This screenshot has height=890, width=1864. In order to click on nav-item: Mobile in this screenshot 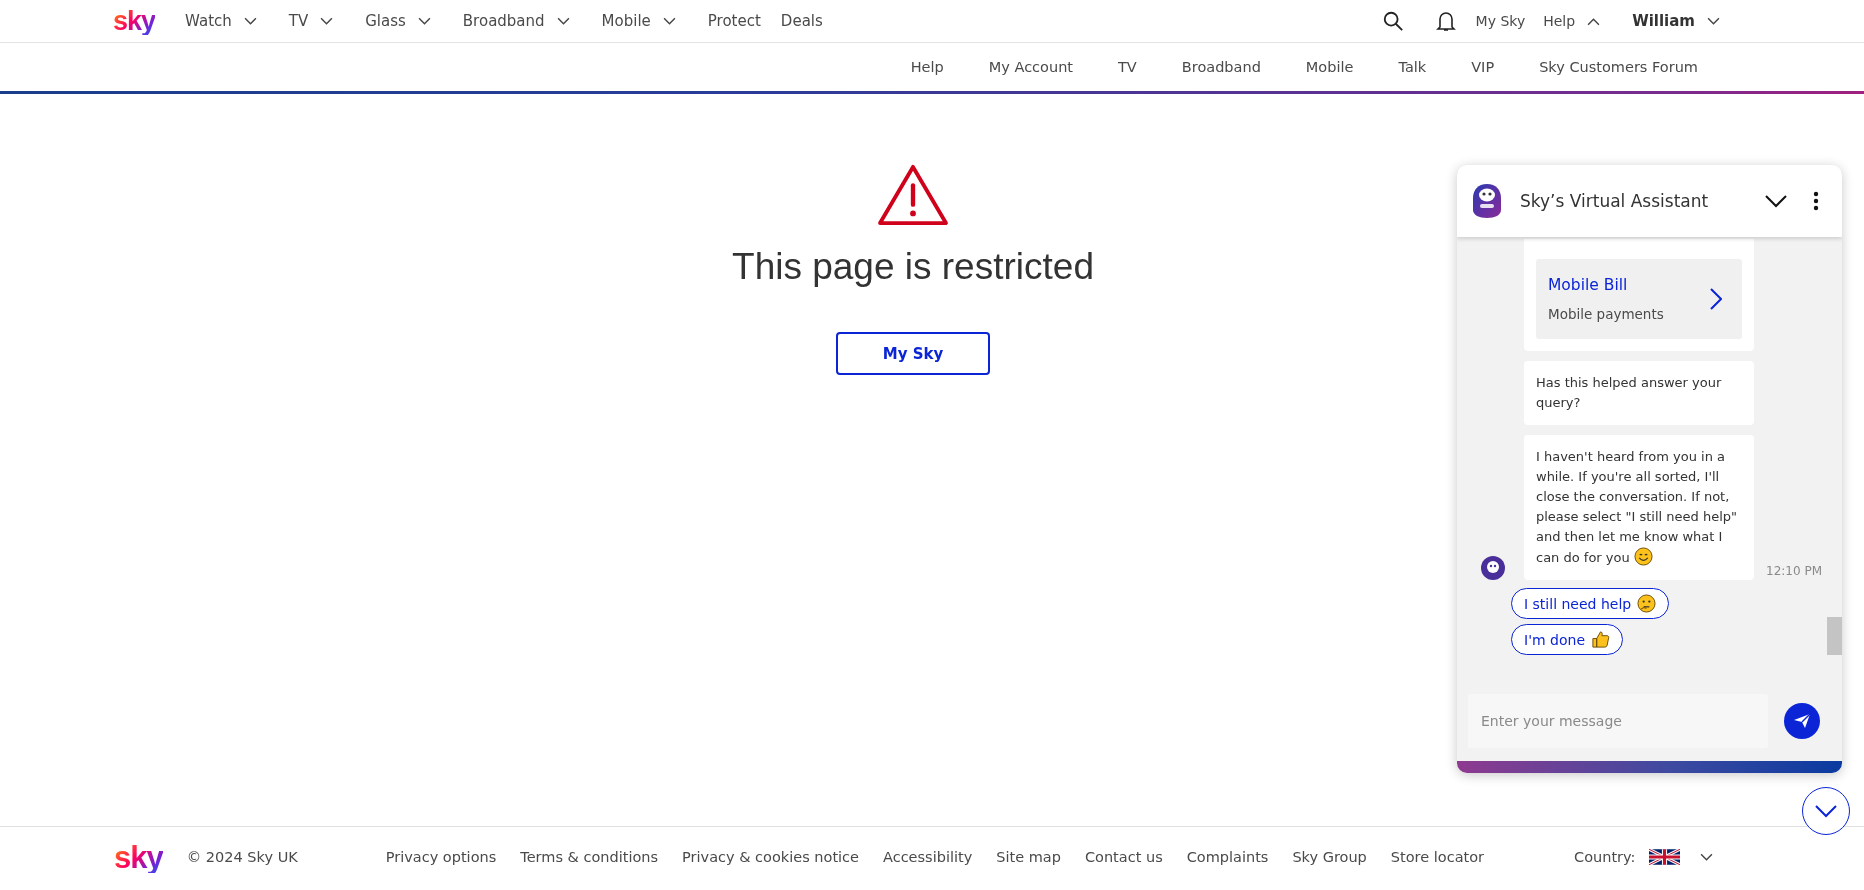, I will do `click(626, 21)`.